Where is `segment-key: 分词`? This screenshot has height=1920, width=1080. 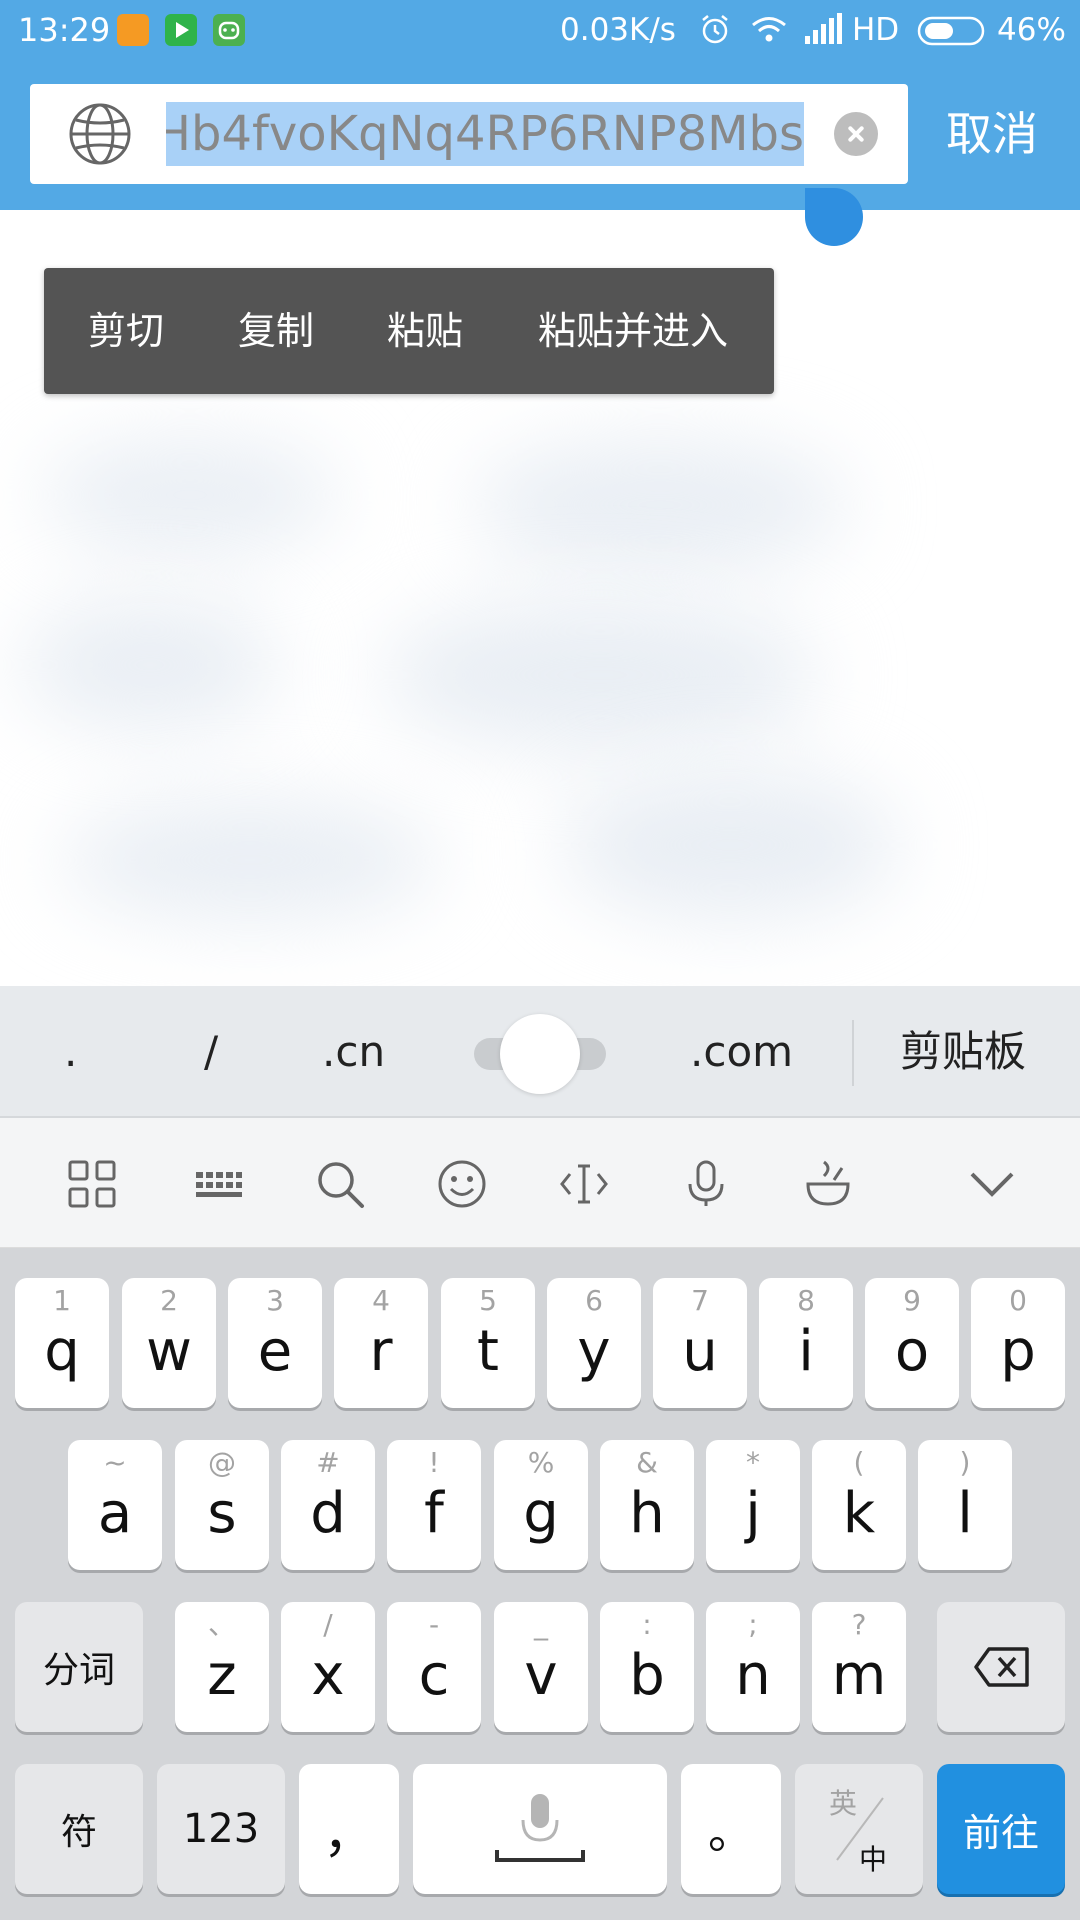 segment-key: 分词 is located at coordinates (79, 1667).